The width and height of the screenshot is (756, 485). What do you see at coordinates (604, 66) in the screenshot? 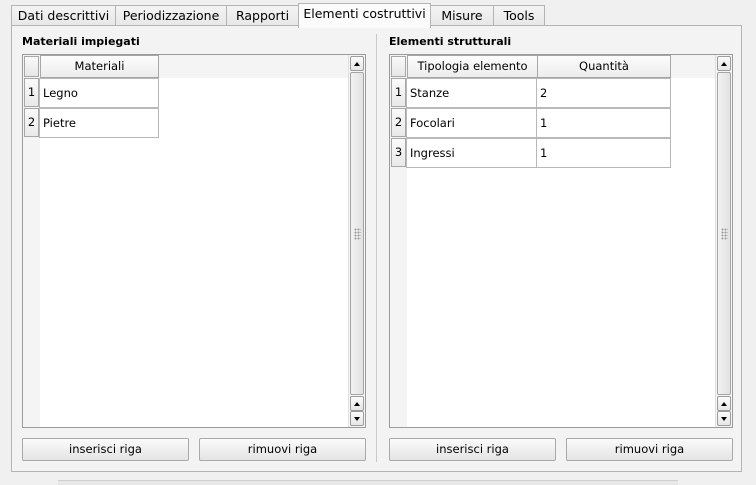
I see `column-header-quantita: Quantità` at bounding box center [604, 66].